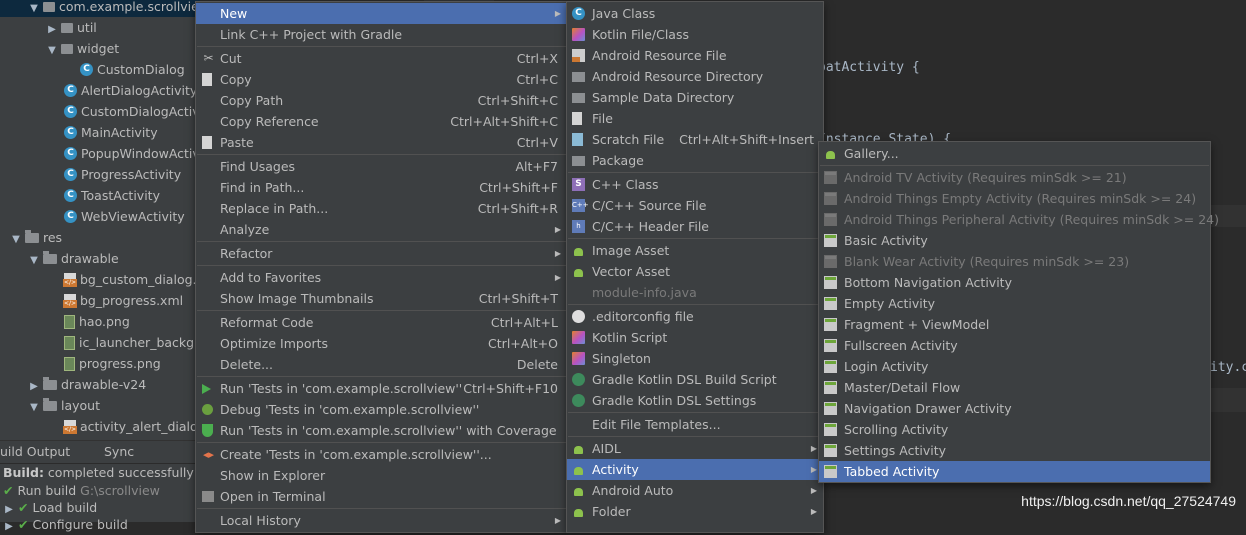 The width and height of the screenshot is (1246, 535). Describe the element at coordinates (381, 277) in the screenshot. I see `menu-item-add-to-favorites: Add to Favorites ▶` at that location.